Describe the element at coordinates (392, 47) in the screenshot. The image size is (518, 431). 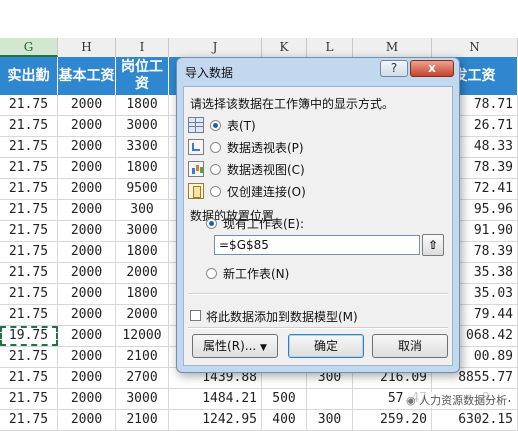
I see `column-header-m: M` at that location.